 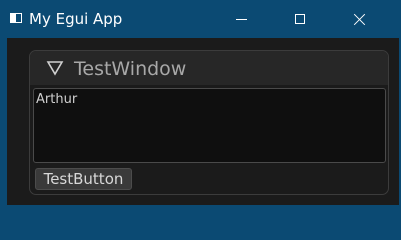 I want to click on close-button, so click(x=359, y=19).